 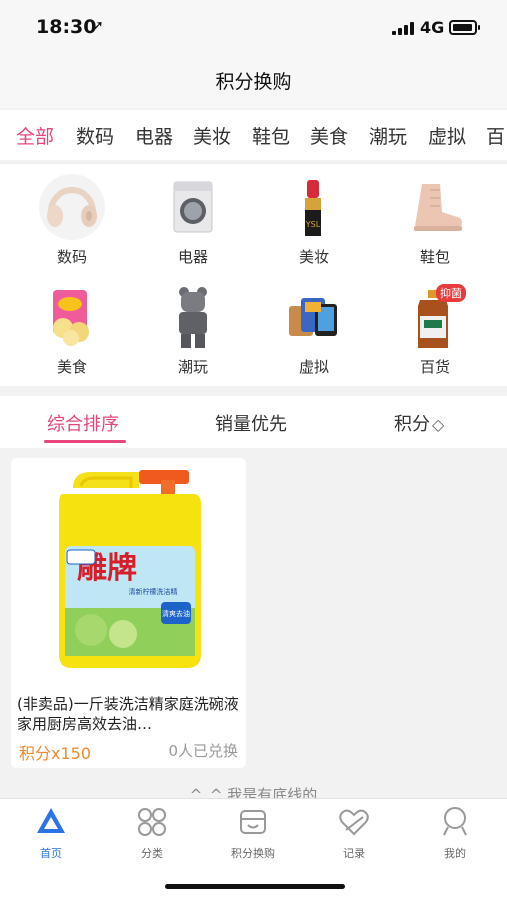 I want to click on tab-label: 首页, so click(x=51, y=853).